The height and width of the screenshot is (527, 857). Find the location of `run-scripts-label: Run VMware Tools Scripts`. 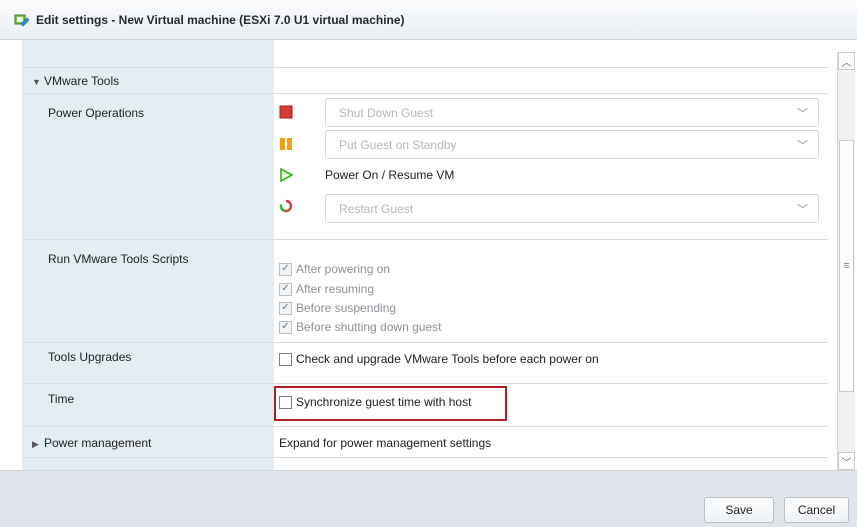

run-scripts-label: Run VMware Tools Scripts is located at coordinates (118, 259).